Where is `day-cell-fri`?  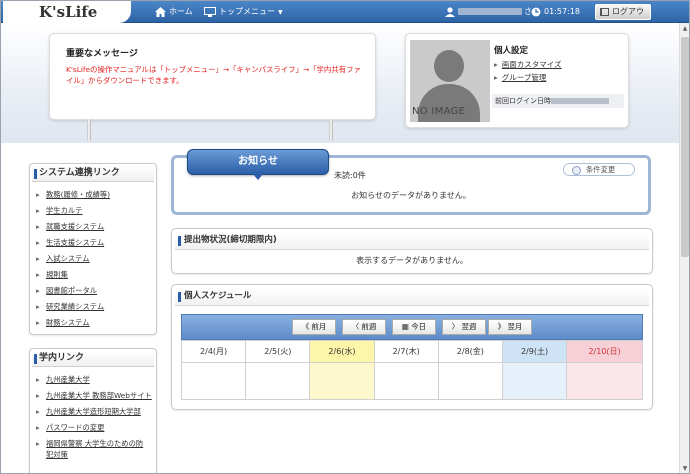 day-cell-fri is located at coordinates (470, 381).